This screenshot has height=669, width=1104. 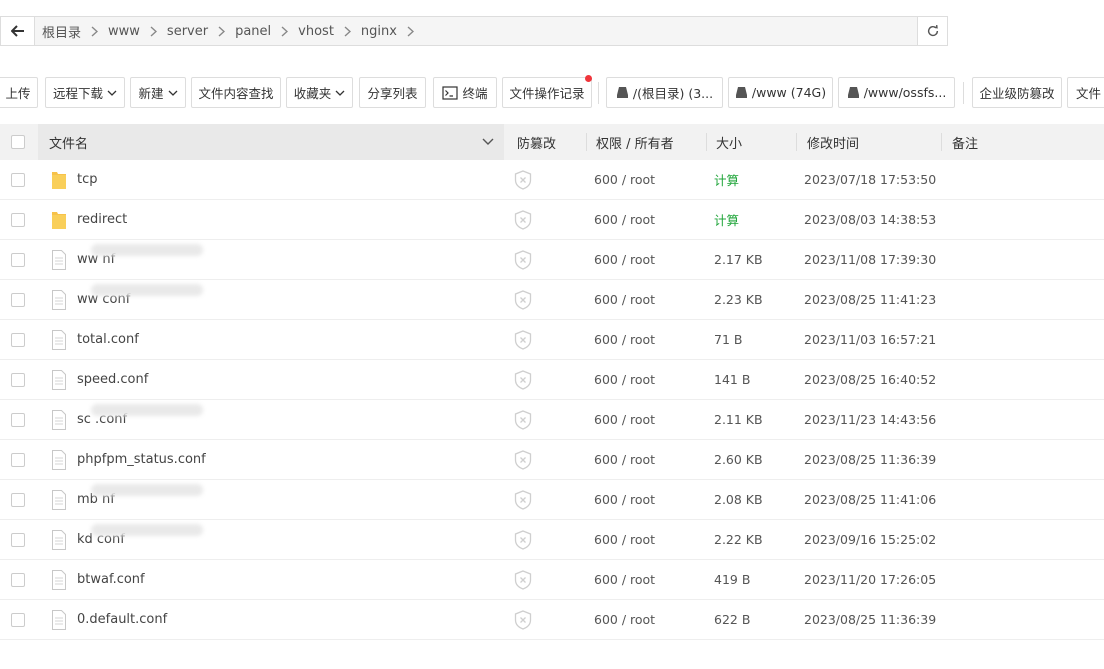 What do you see at coordinates (379, 31) in the screenshot?
I see `breadcrumb-item: nginx` at bounding box center [379, 31].